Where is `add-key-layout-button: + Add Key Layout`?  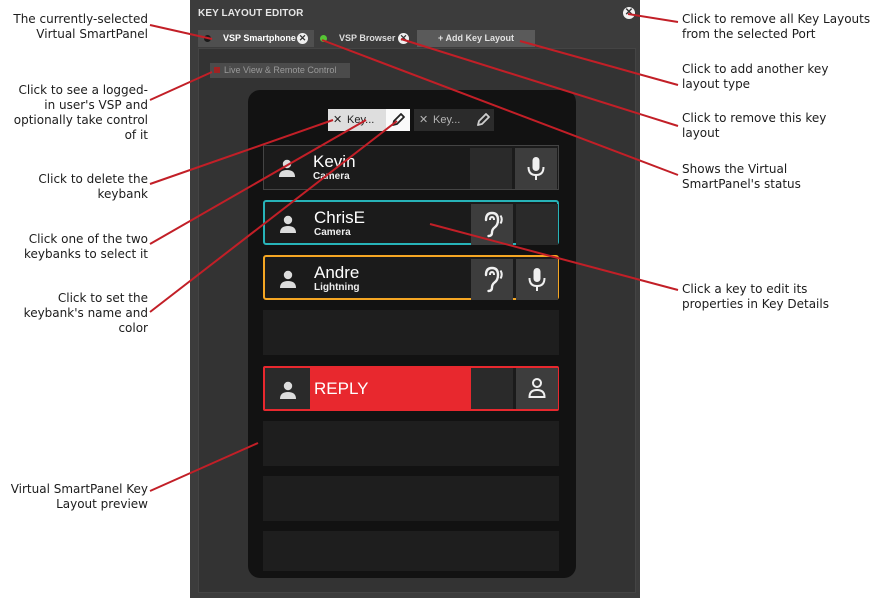 add-key-layout-button: + Add Key Layout is located at coordinates (476, 38).